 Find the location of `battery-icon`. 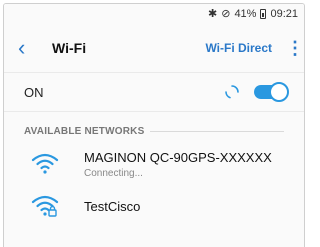

battery-icon is located at coordinates (263, 14).